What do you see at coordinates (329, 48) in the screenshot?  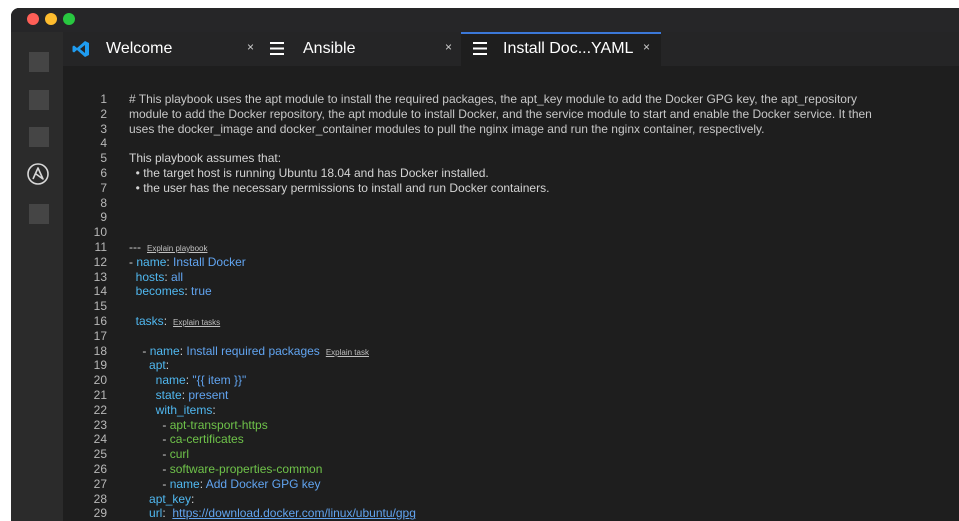 I see `tab-label: Ansible` at bounding box center [329, 48].